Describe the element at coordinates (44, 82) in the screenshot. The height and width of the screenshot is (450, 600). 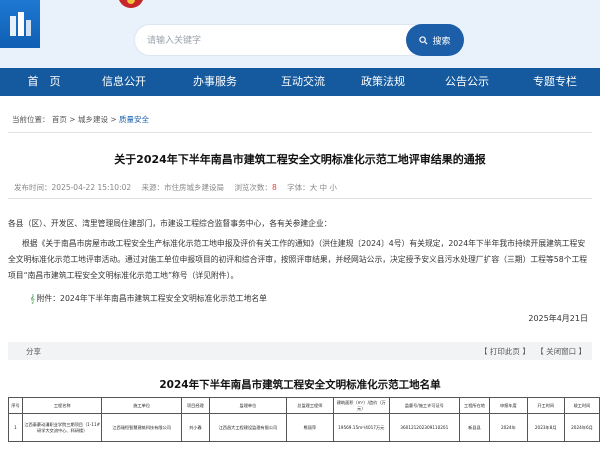
I see `nav-item-home: 首 页` at that location.